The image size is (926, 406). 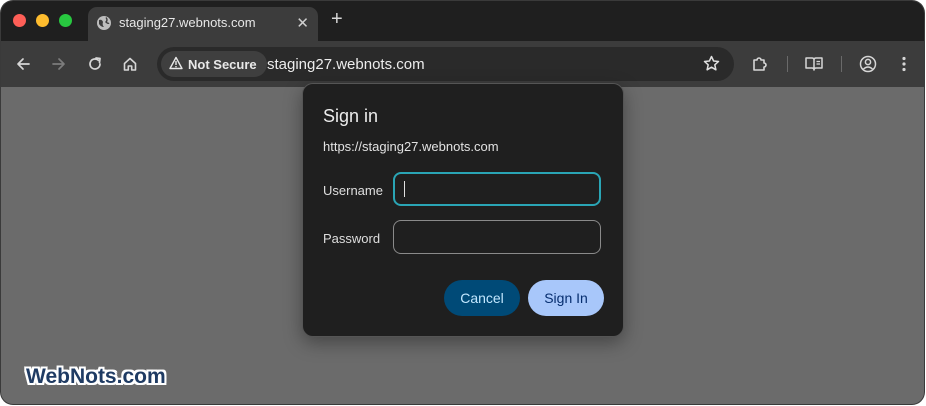 I want to click on tab-active: staging27.webnots.com ✕, so click(x=203, y=24).